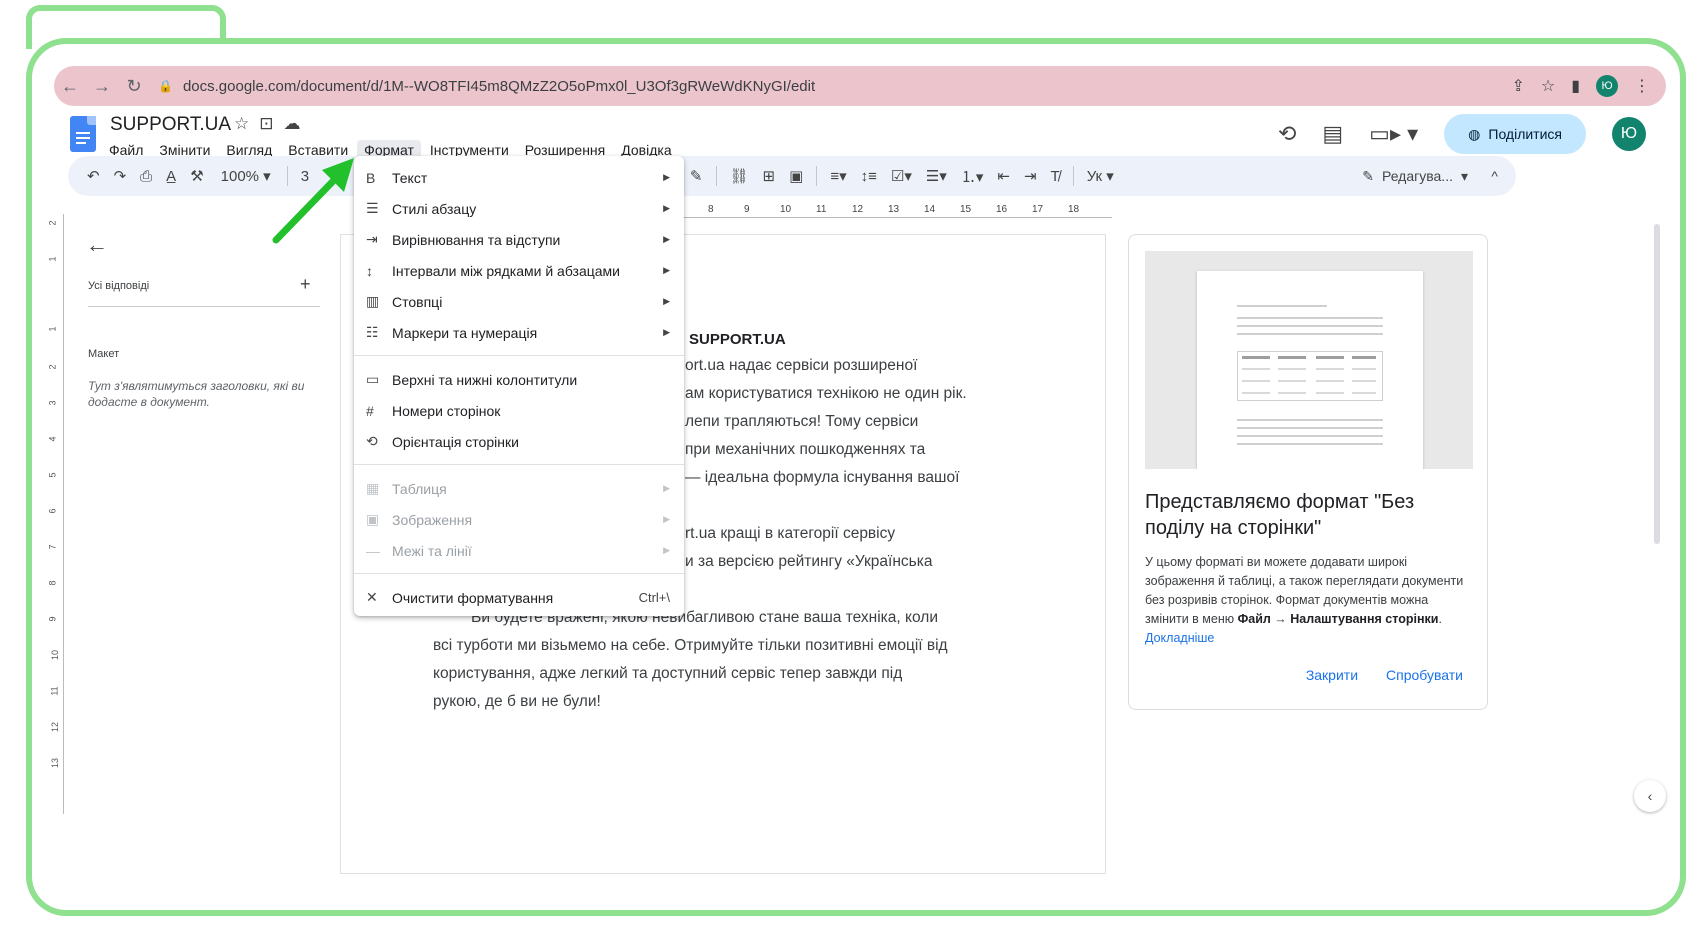 Image resolution: width=1698 pixels, height=928 pixels. I want to click on menu-item-page-orientation: ⟲ Орієнтація сторінки, so click(519, 441).